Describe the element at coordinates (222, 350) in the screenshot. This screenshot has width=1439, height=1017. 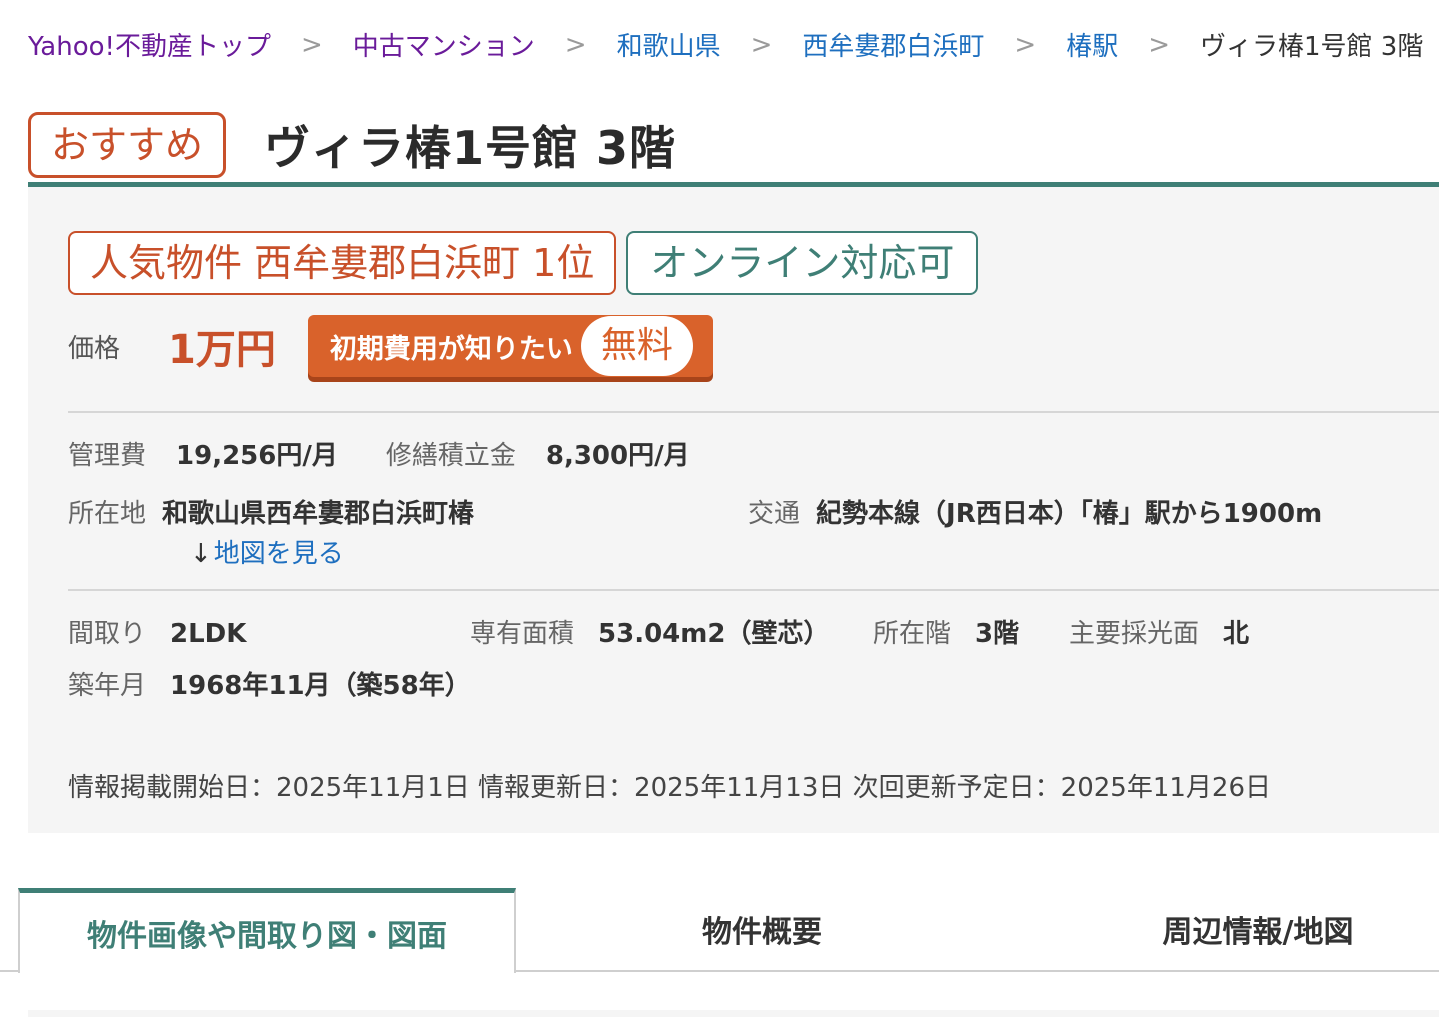
I see `price-value: 1万円` at that location.